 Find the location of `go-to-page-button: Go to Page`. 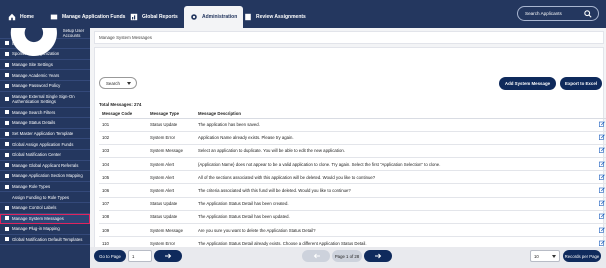

go-to-page-button: Go to Page is located at coordinates (110, 256).